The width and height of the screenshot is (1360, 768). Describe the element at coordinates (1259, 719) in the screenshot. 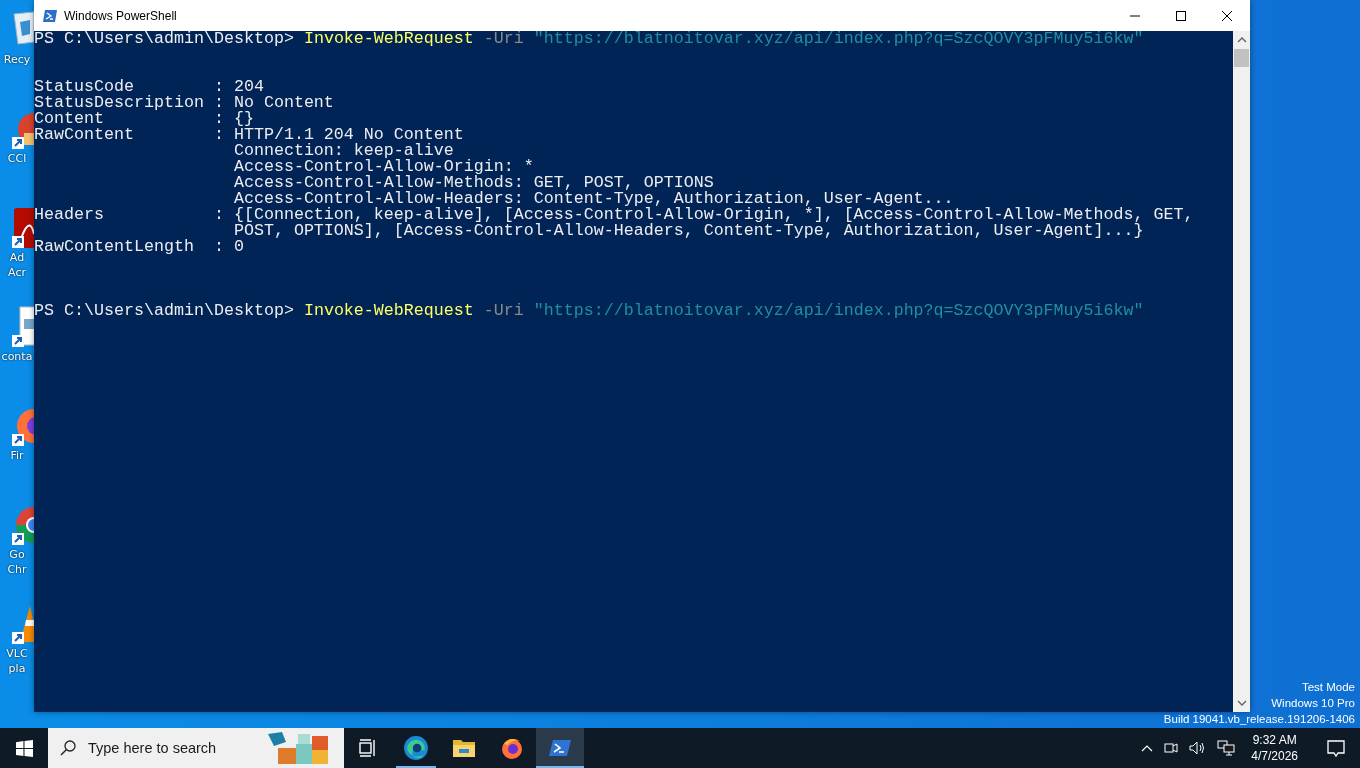

I see `desktop-watermark-text: Build 19041.vb_release.191206-1406` at that location.